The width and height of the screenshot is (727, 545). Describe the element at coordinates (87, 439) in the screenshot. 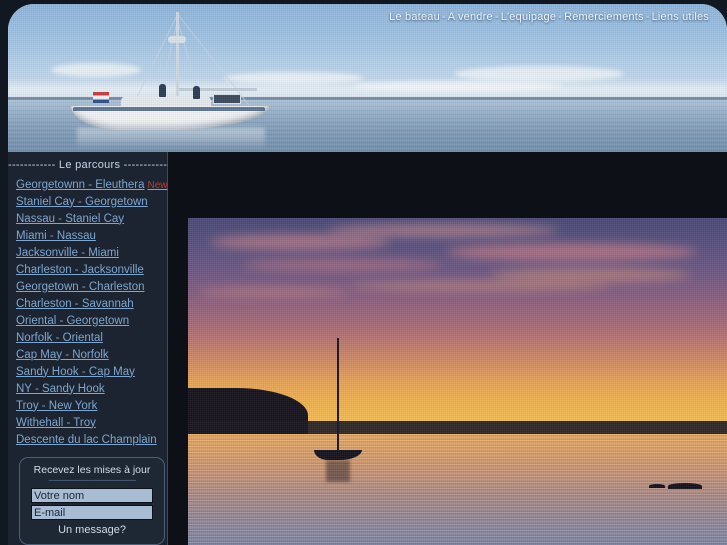

I see `sidebar-item-descente-lac-champlain: Descente du lac Champlain` at that location.